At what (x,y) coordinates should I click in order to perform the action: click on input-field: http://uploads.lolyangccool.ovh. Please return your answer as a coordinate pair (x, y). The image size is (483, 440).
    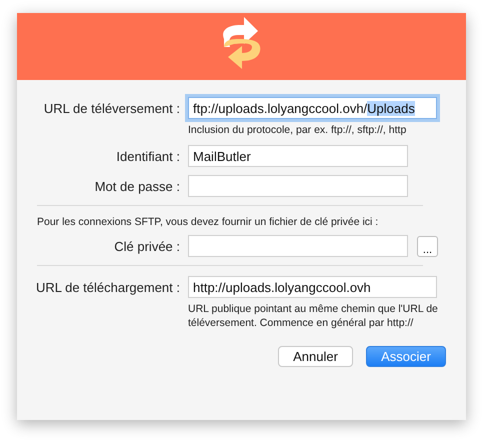
    Looking at the image, I should click on (312, 287).